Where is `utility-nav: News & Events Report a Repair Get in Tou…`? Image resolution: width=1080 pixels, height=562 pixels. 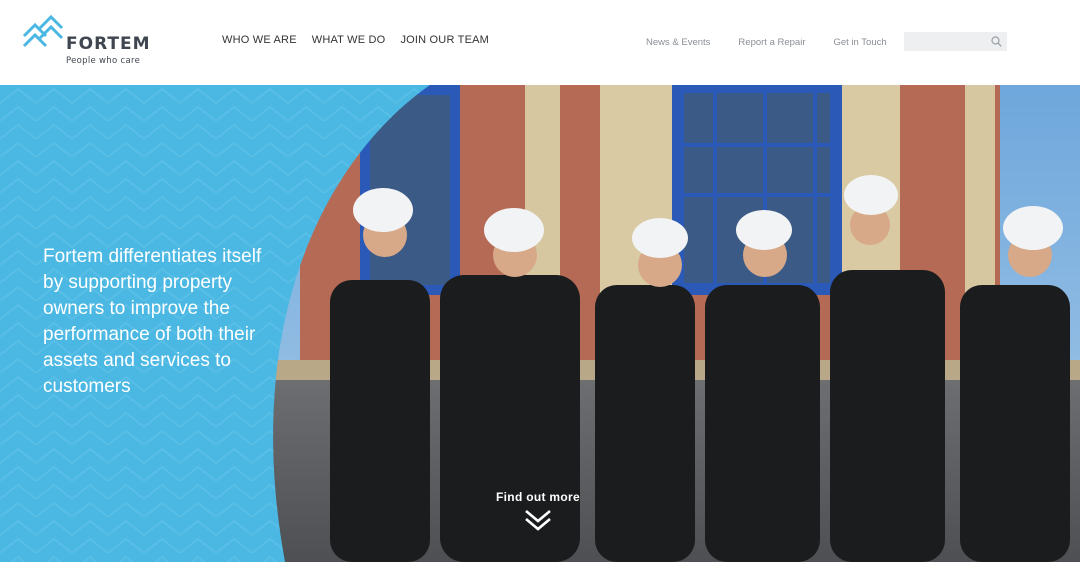
utility-nav: News & Events Report a Repair Get in Tou… is located at coordinates (766, 42).